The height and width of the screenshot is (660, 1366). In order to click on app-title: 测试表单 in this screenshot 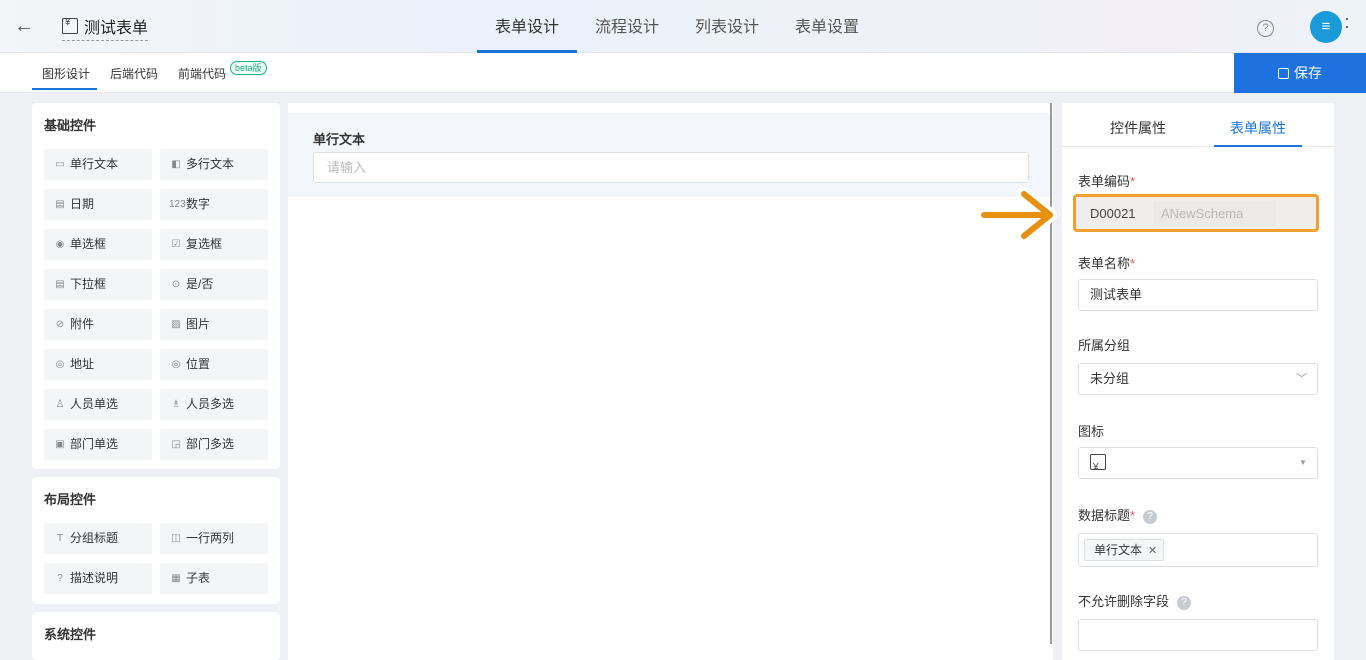, I will do `click(105, 27)`.